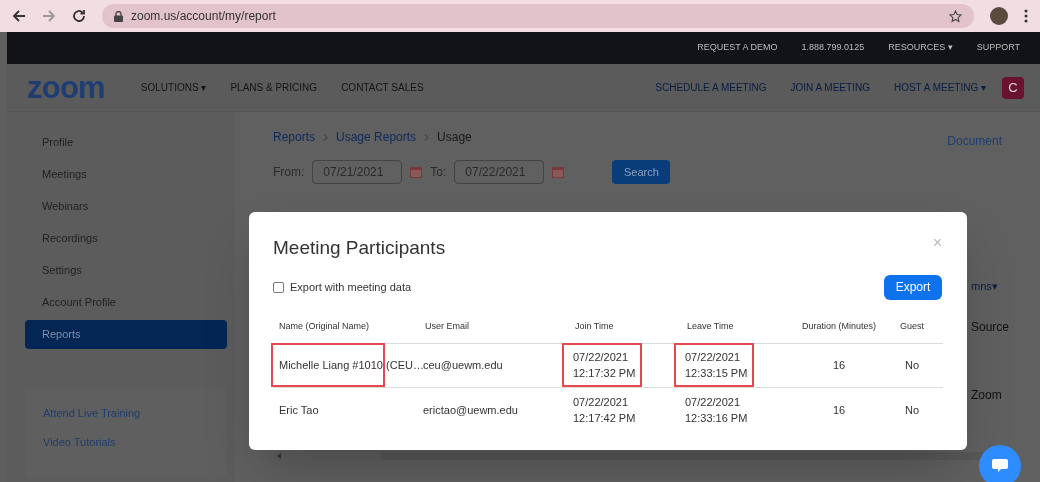 The height and width of the screenshot is (482, 1040). What do you see at coordinates (605, 365) in the screenshot?
I see `table-cell-text: 07/22/2021 12:17:32 PM` at bounding box center [605, 365].